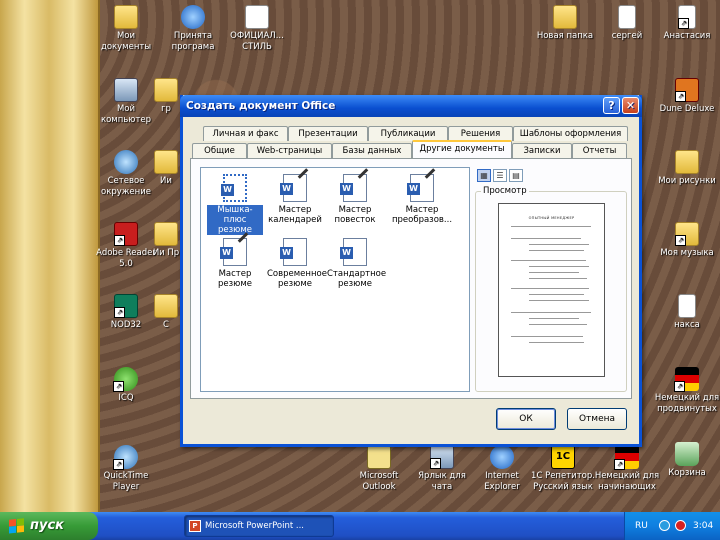 The image size is (720, 540). What do you see at coordinates (126, 162) in the screenshot?
I see `network-icon` at bounding box center [126, 162].